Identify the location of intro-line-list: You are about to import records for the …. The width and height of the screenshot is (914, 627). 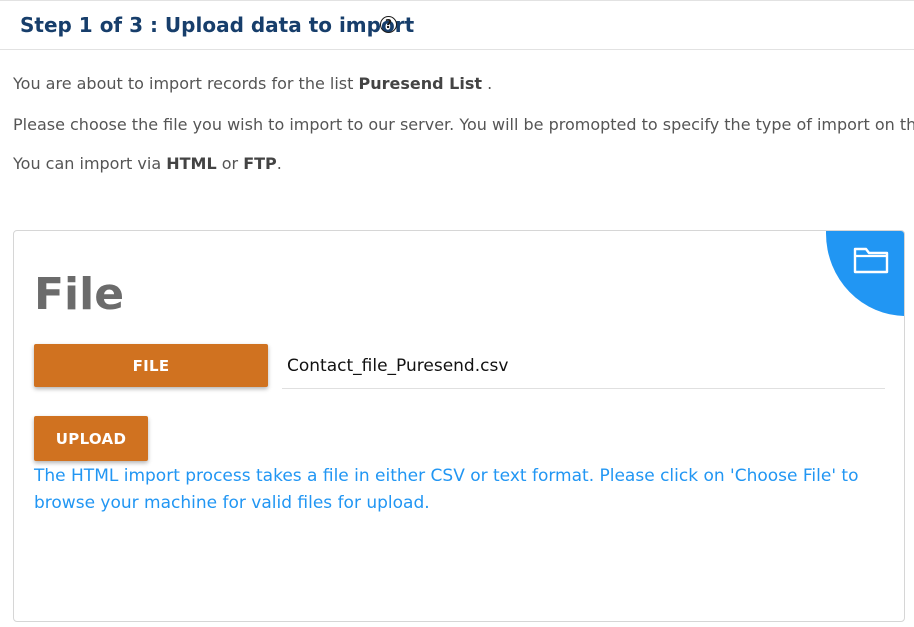
(252, 83).